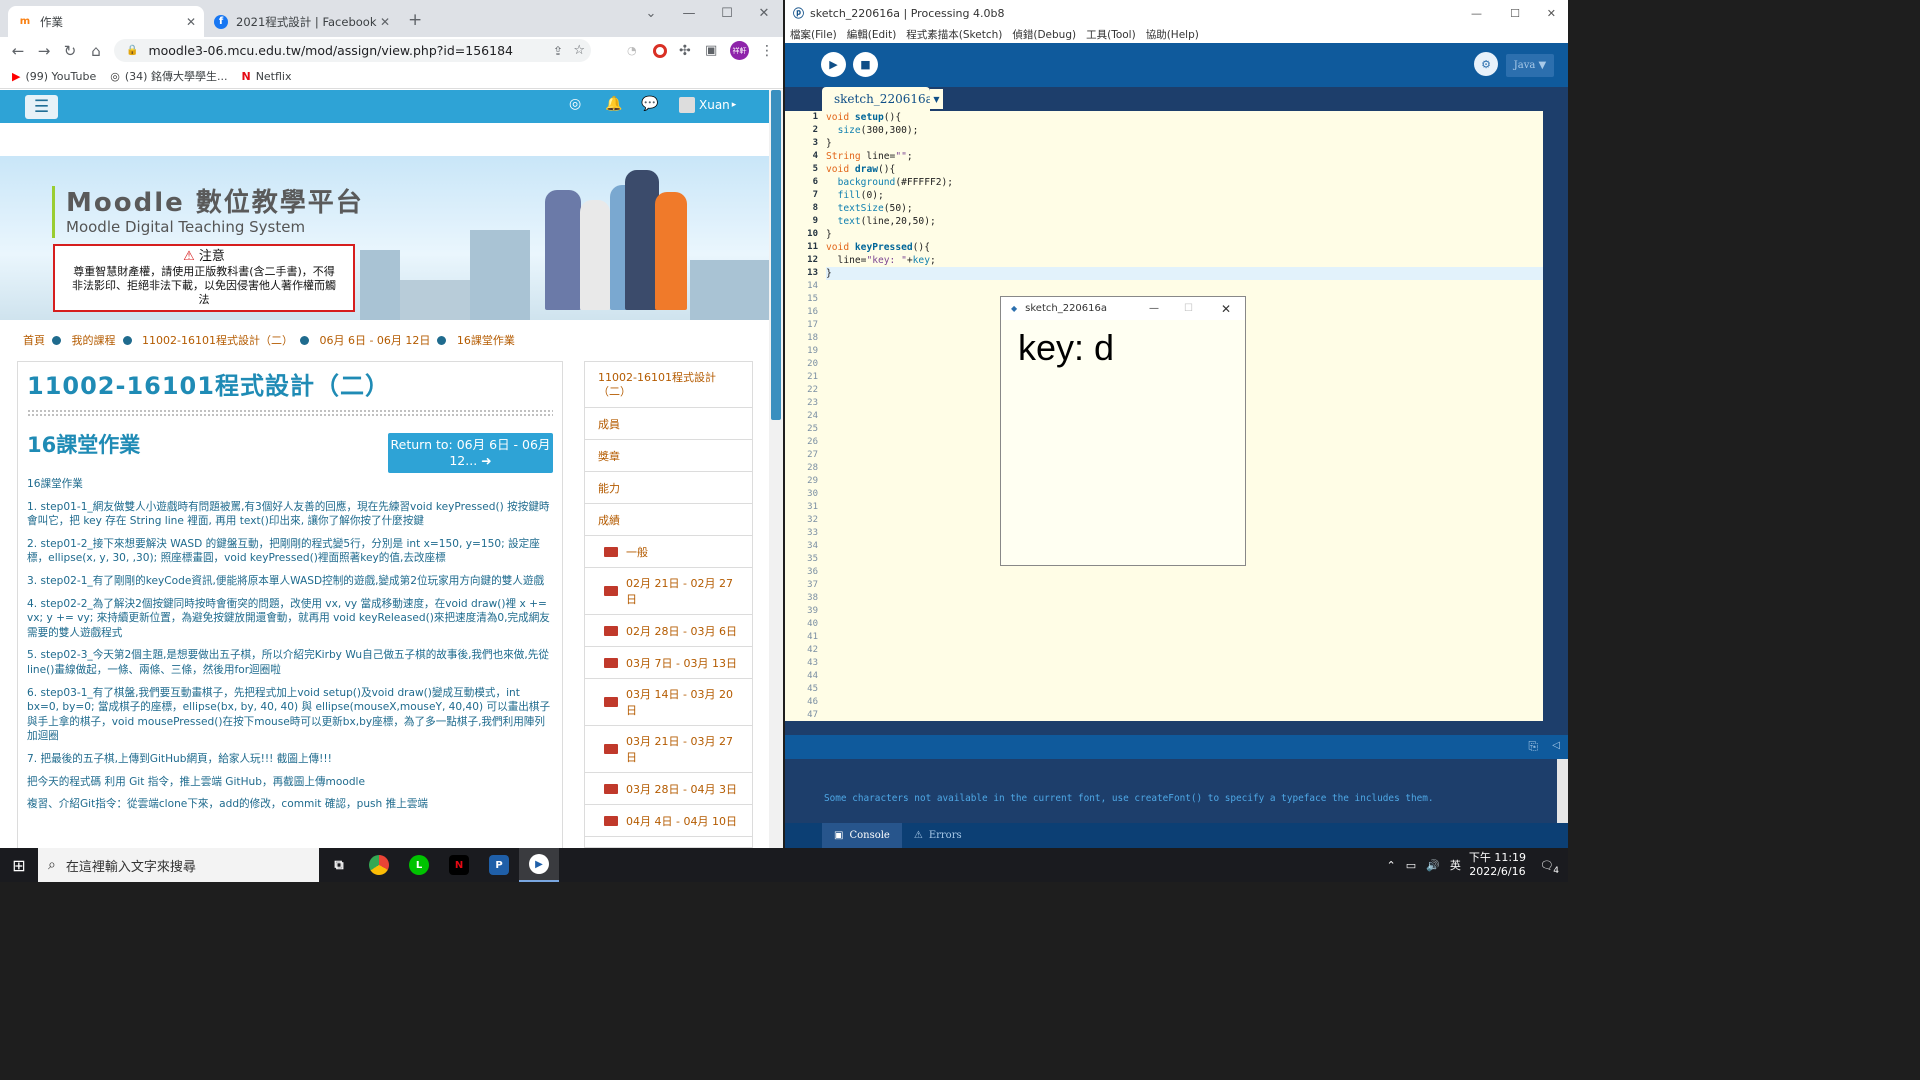  I want to click on code-line: background(#FFFFF2);, so click(895, 182).